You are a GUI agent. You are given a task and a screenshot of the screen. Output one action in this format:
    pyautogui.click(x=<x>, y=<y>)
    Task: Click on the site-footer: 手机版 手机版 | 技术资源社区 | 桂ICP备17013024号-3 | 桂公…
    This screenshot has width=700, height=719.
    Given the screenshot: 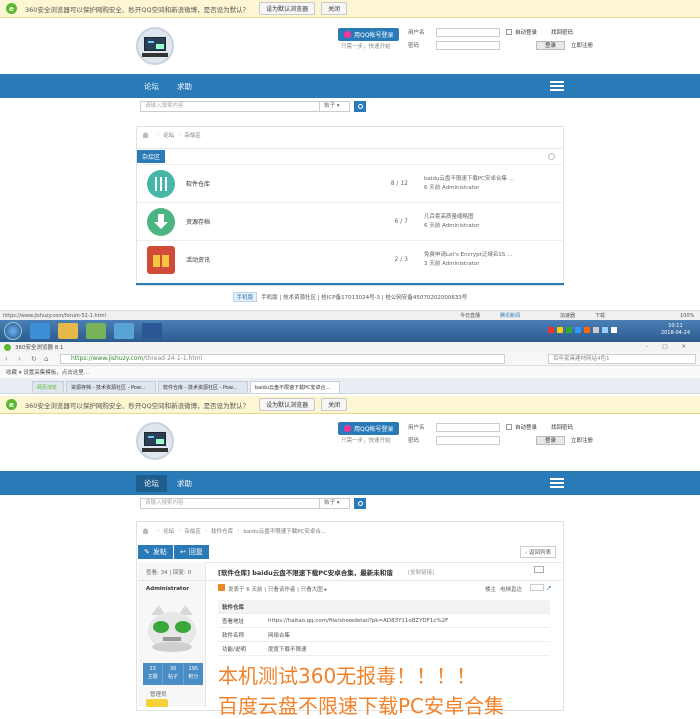 What is the action you would take?
    pyautogui.click(x=350, y=297)
    